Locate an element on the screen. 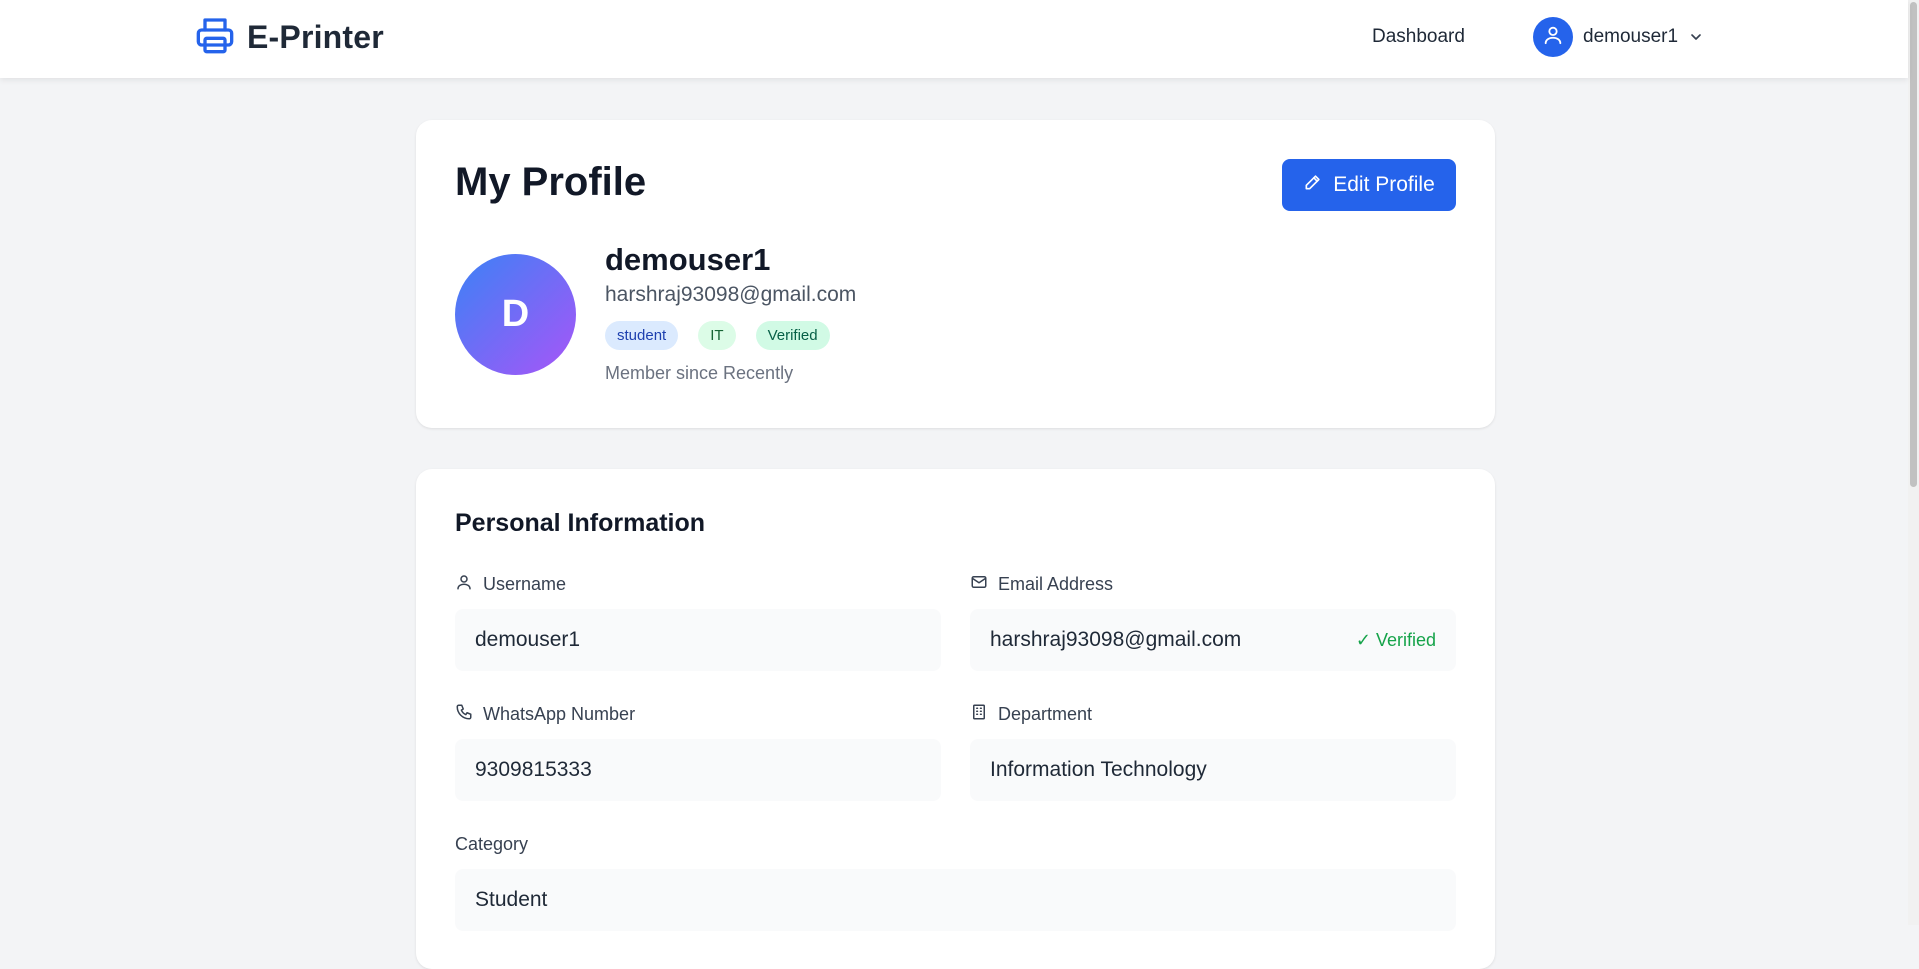 This screenshot has height=969, width=1919. whatsapp-value: 9309815333 is located at coordinates (698, 770).